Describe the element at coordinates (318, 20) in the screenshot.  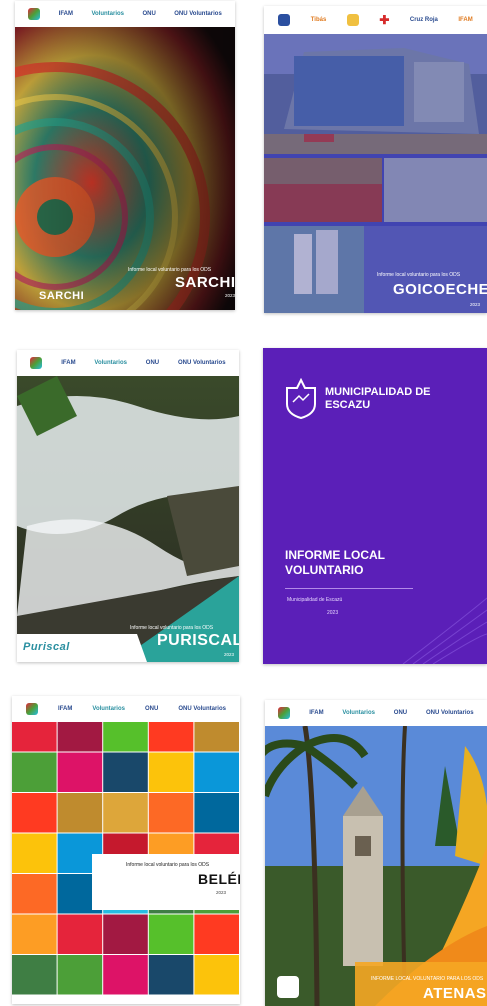
I see `logo-tibas: Tibás` at that location.